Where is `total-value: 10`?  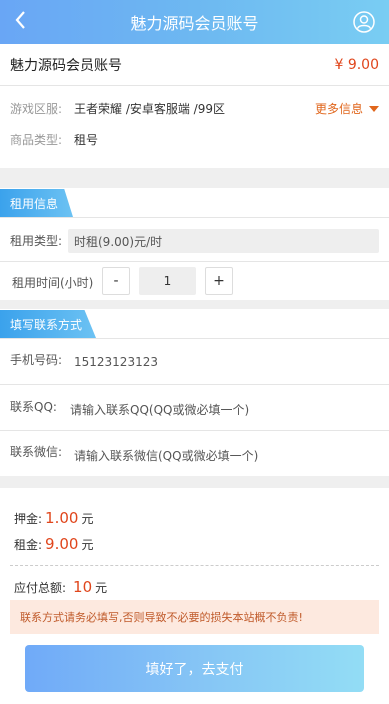 total-value: 10 is located at coordinates (83, 587).